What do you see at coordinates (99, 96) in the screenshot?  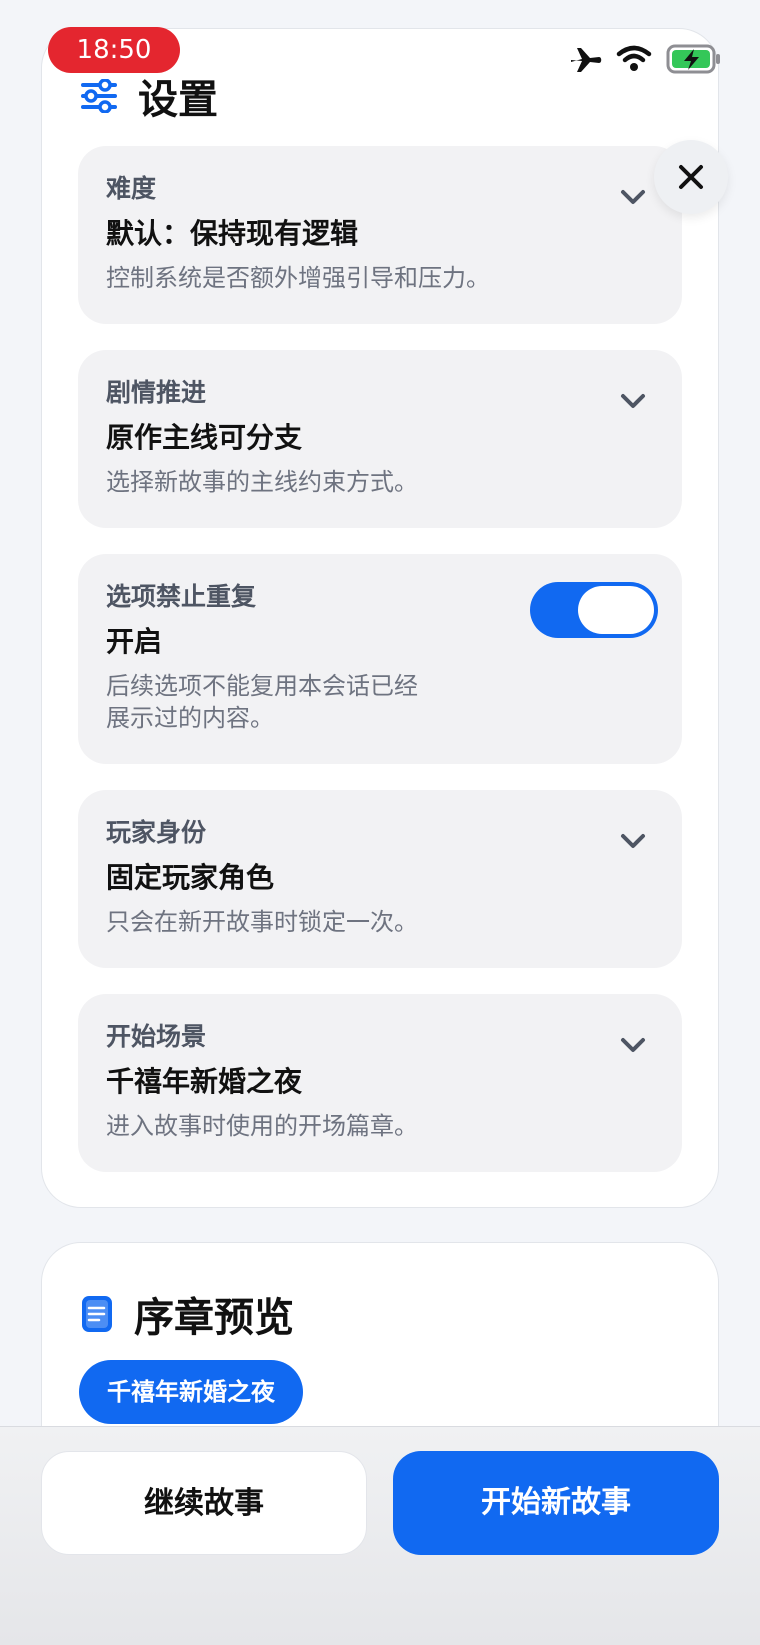 I see `sliders-icon` at bounding box center [99, 96].